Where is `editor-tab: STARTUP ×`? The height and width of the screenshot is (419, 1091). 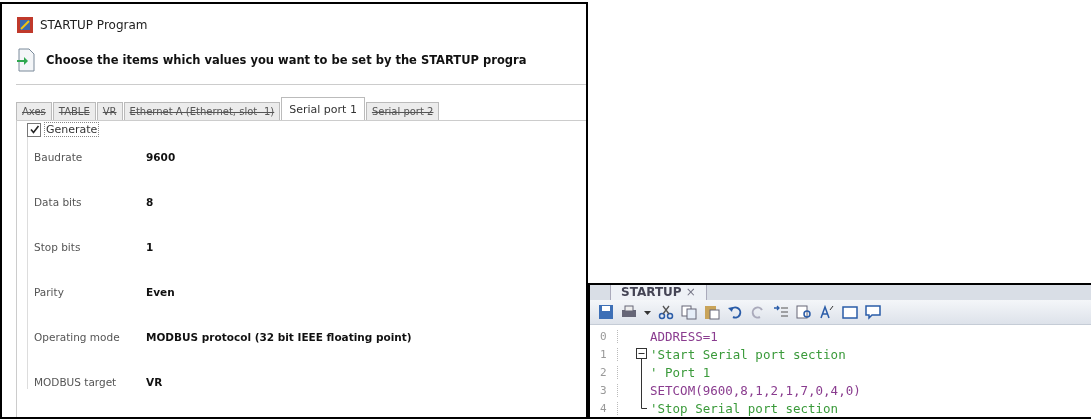 editor-tab: STARTUP × is located at coordinates (658, 292).